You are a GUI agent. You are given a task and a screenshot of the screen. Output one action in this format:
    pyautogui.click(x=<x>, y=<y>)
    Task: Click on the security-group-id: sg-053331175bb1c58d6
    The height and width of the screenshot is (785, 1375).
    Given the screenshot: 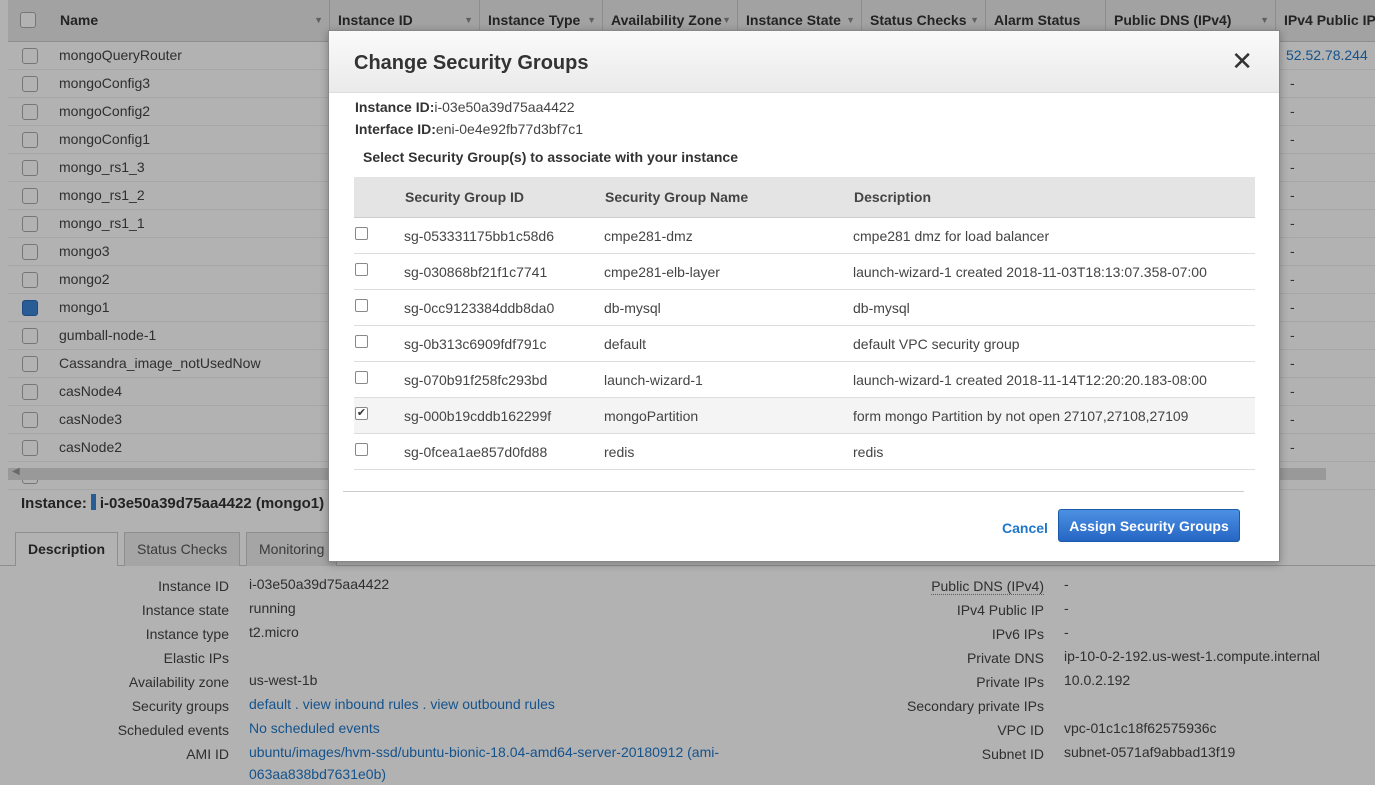 What is the action you would take?
    pyautogui.click(x=479, y=236)
    